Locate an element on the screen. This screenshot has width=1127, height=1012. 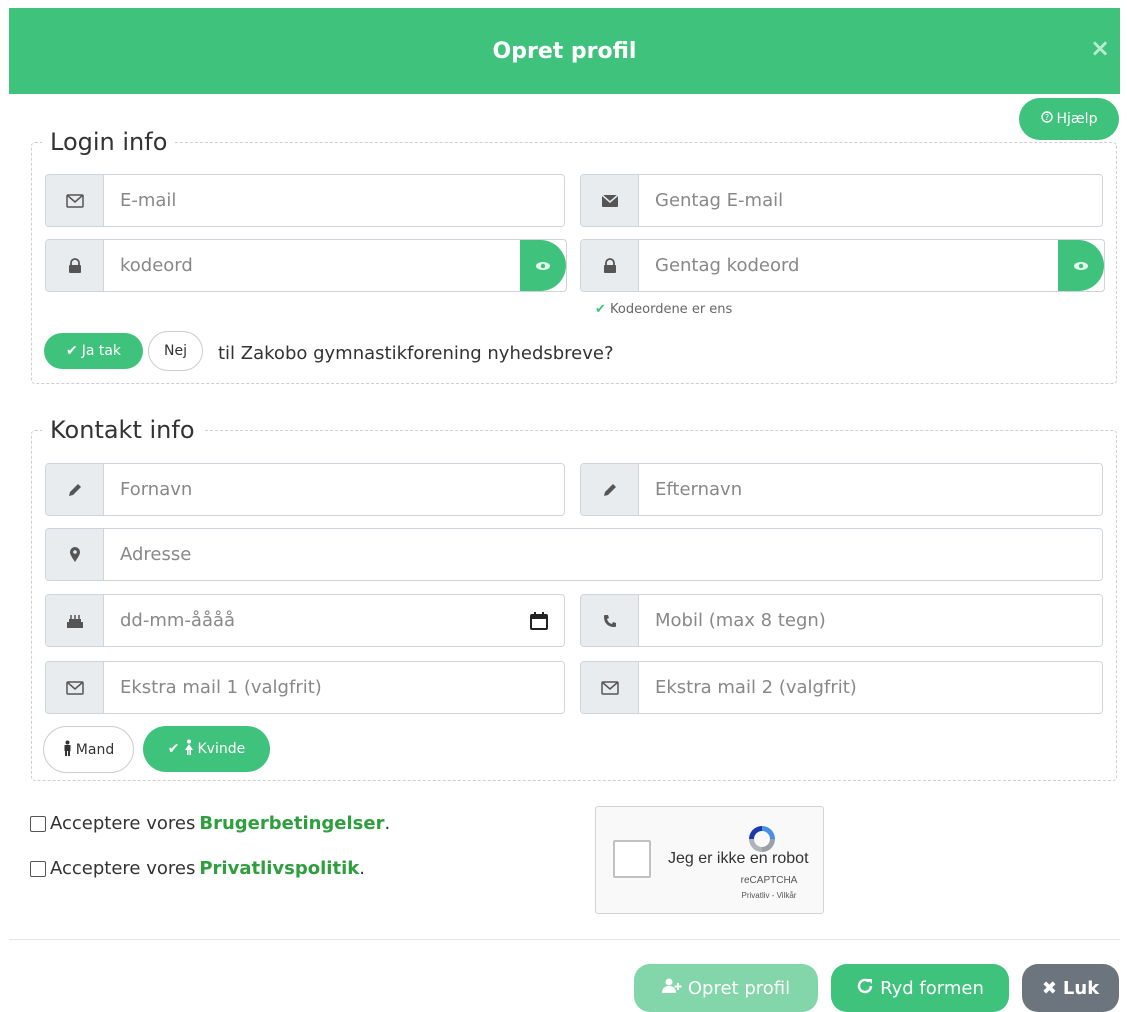
gender-male-label: Mand is located at coordinates (95, 749).